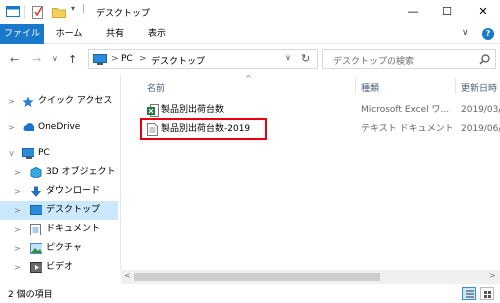  I want to click on nav-item-downloads: > ダウンロード, so click(59, 191).